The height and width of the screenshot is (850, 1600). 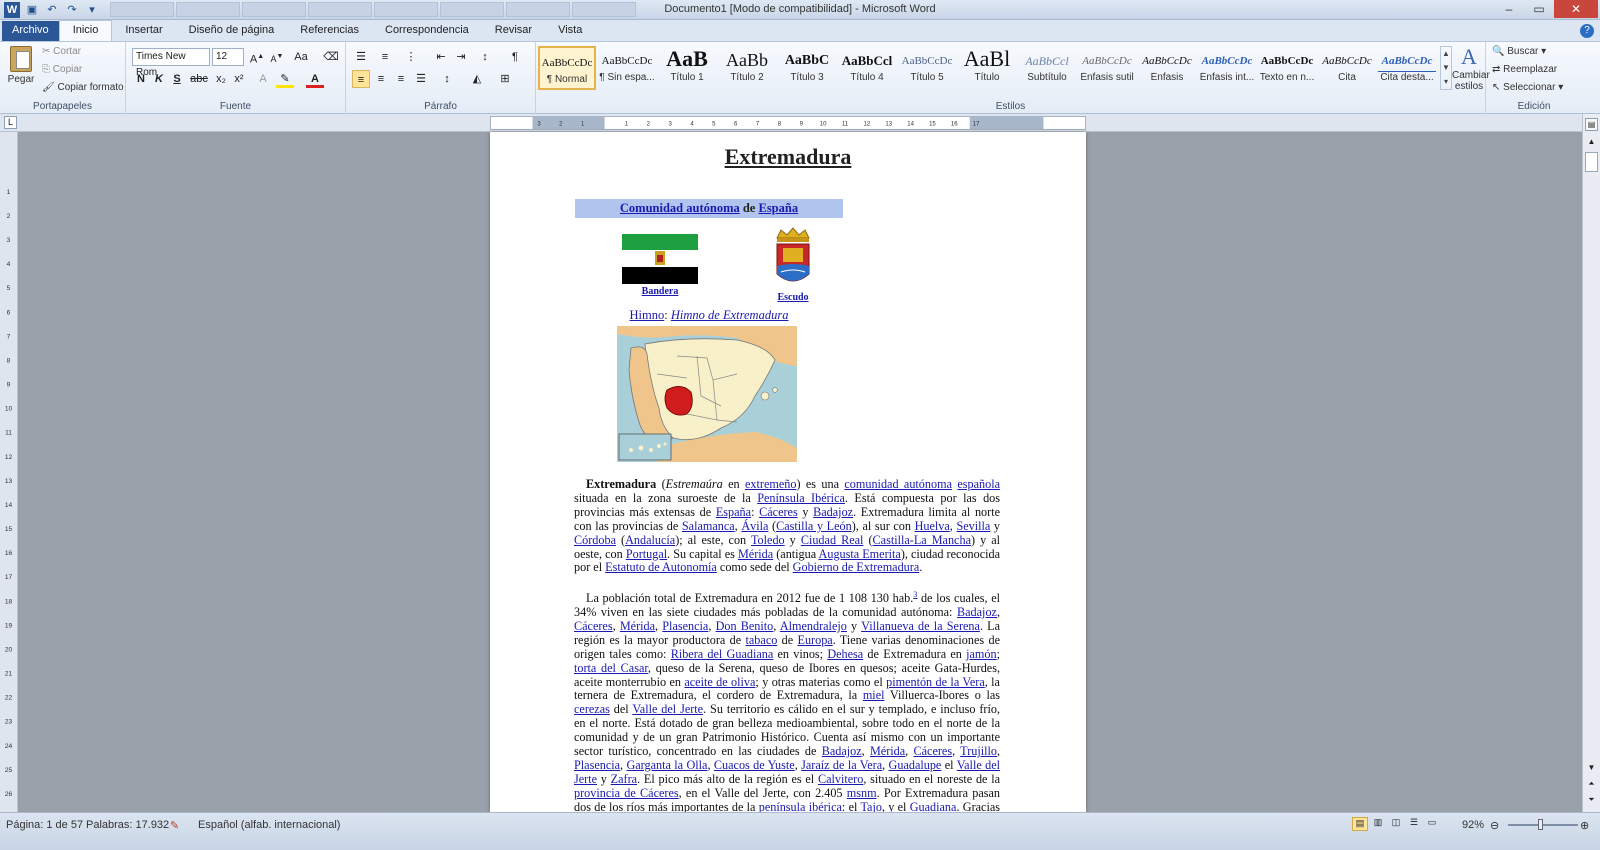 I want to click on underline-button: S, so click(x=177, y=79).